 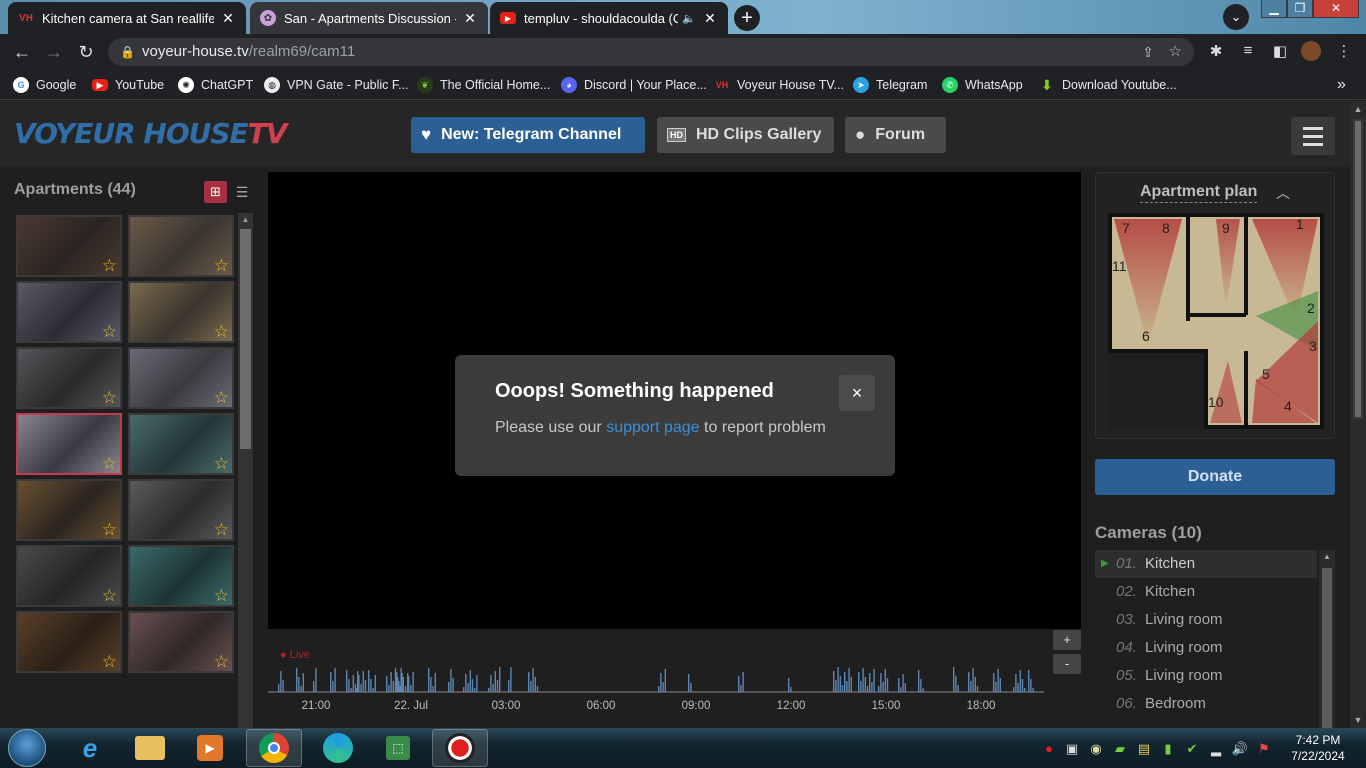 What do you see at coordinates (1072, 749) in the screenshot?
I see `network-device-icon: ▣` at bounding box center [1072, 749].